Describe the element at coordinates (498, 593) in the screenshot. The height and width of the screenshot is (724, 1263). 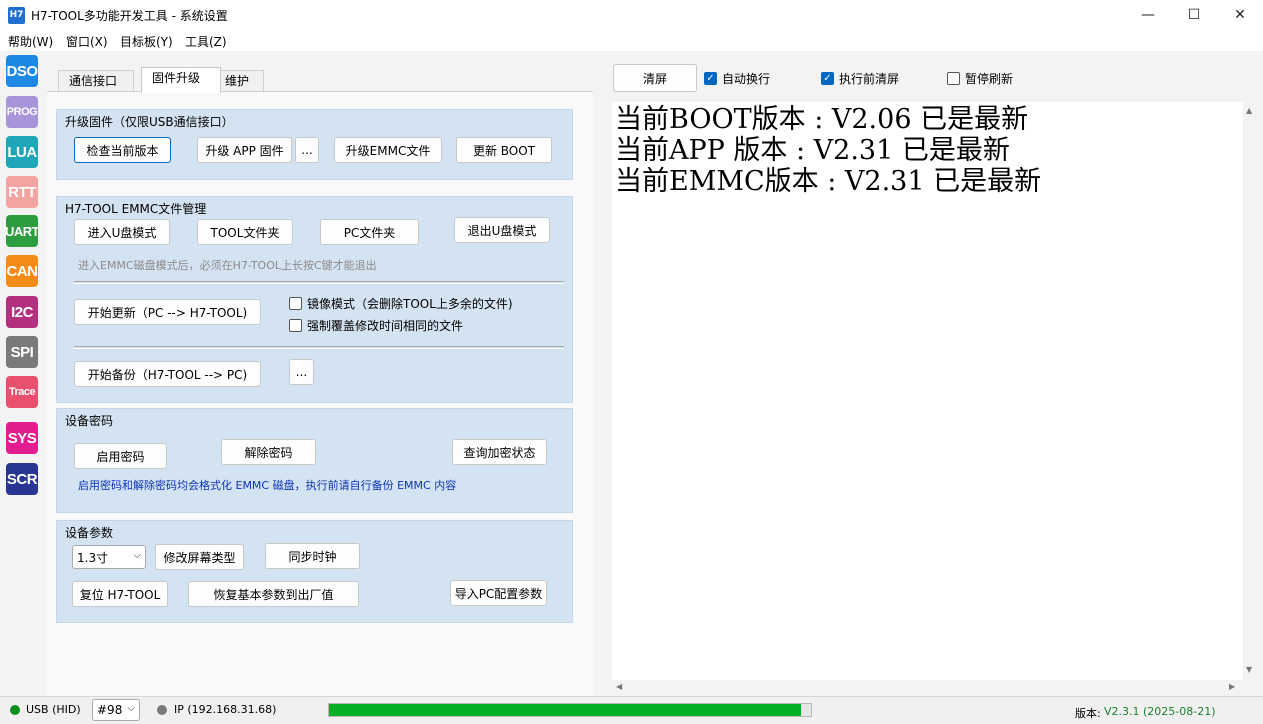
I see `import-pc-config-button: 导入PC配置参数` at that location.